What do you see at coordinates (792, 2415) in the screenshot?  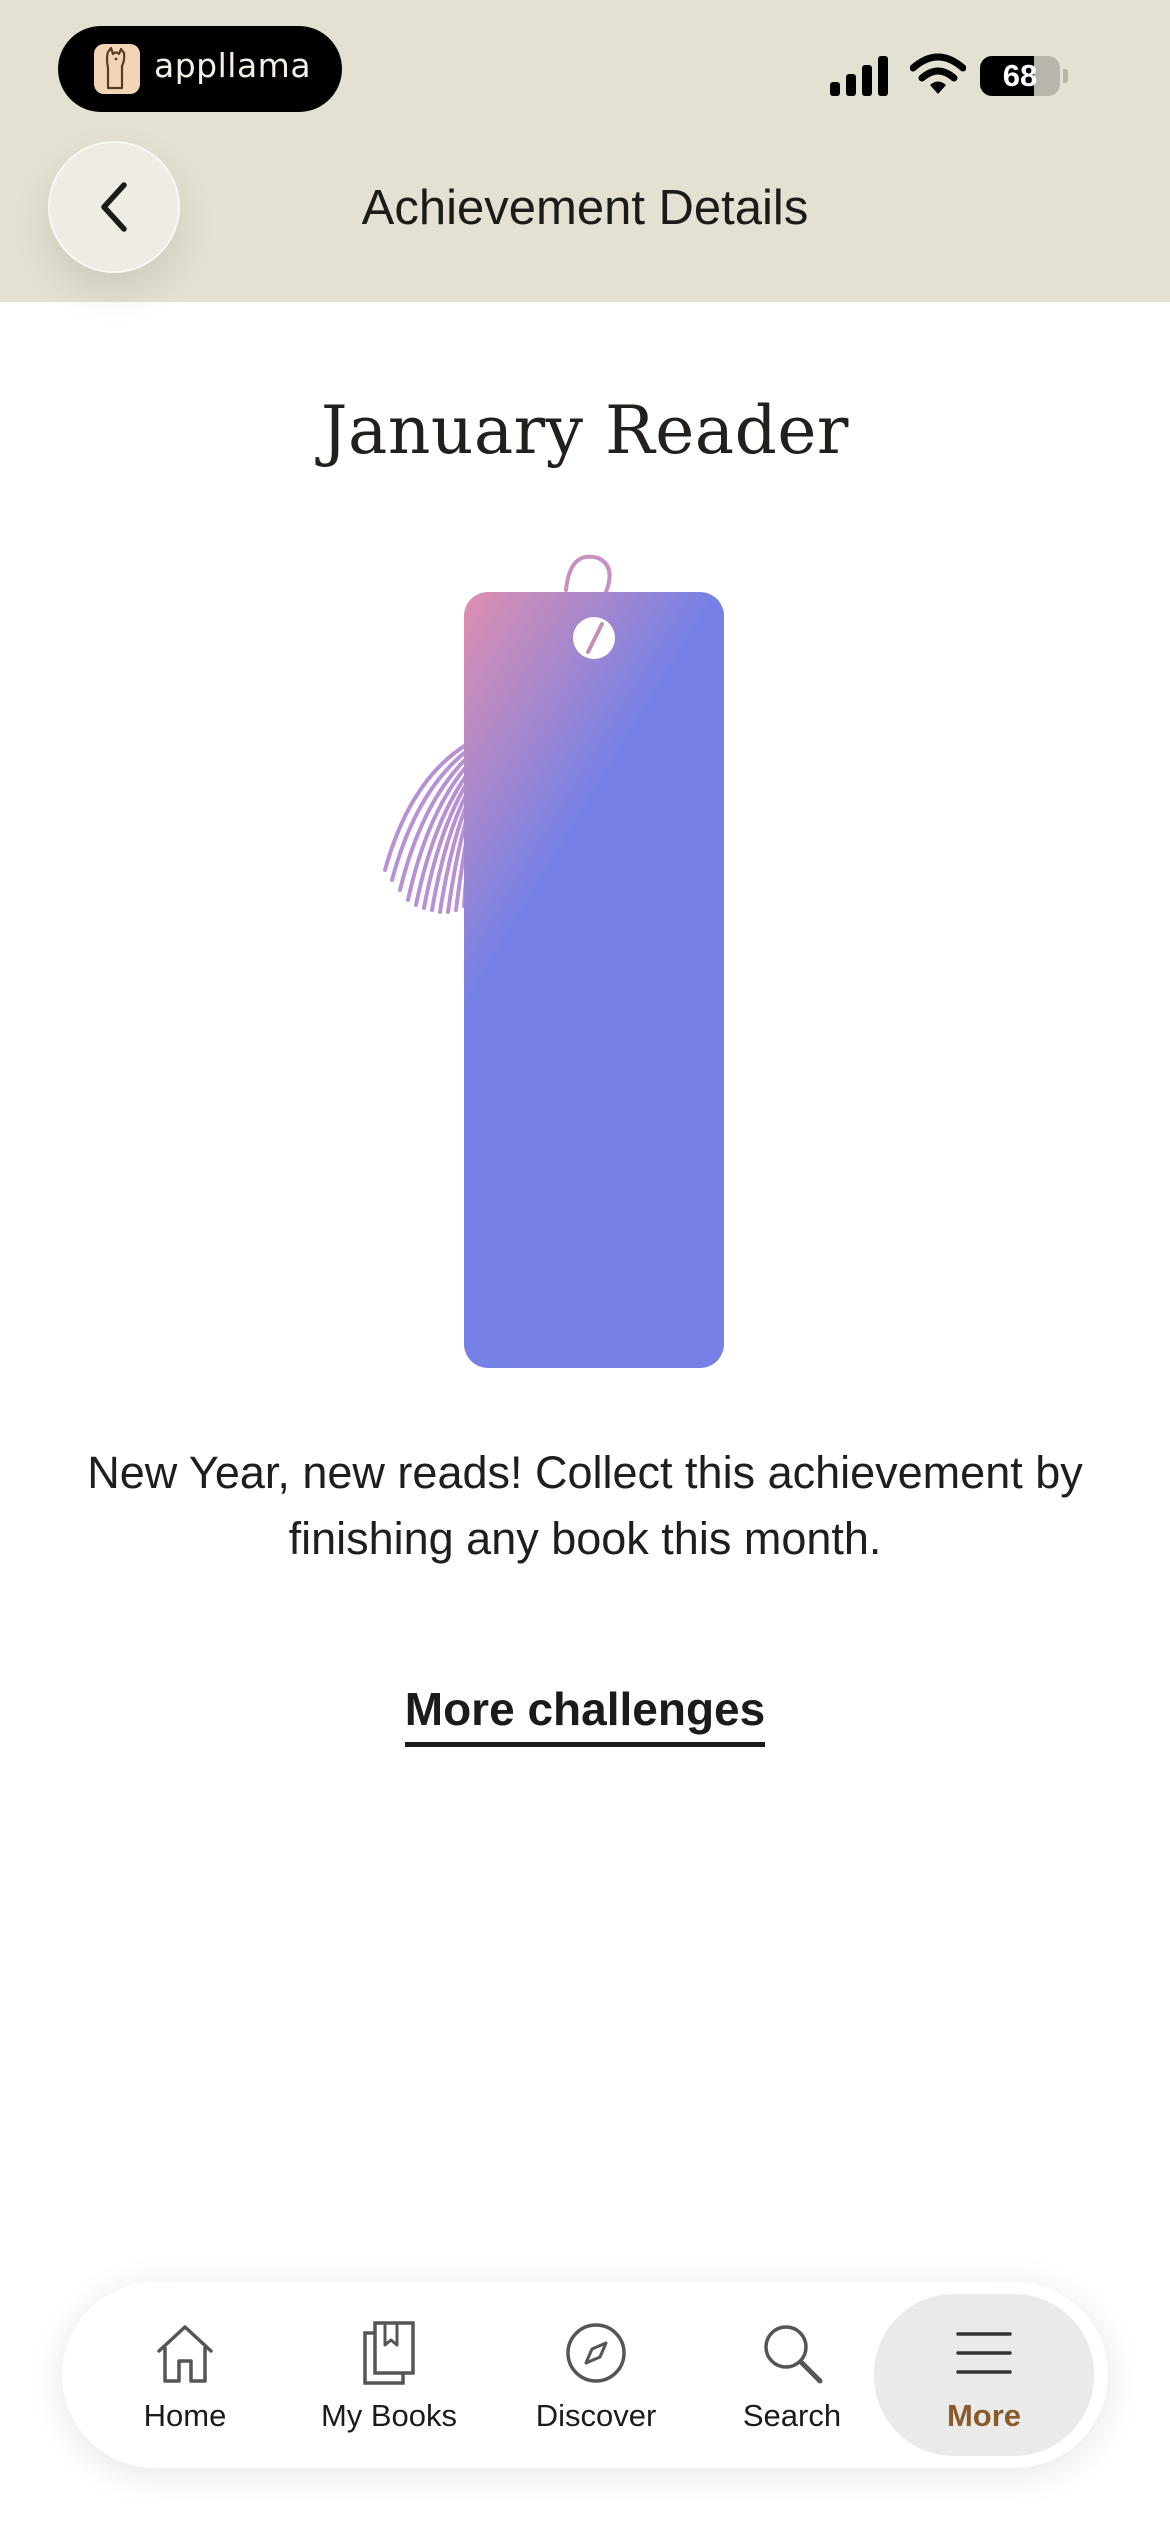 I see `tab-search-label: Search` at bounding box center [792, 2415].